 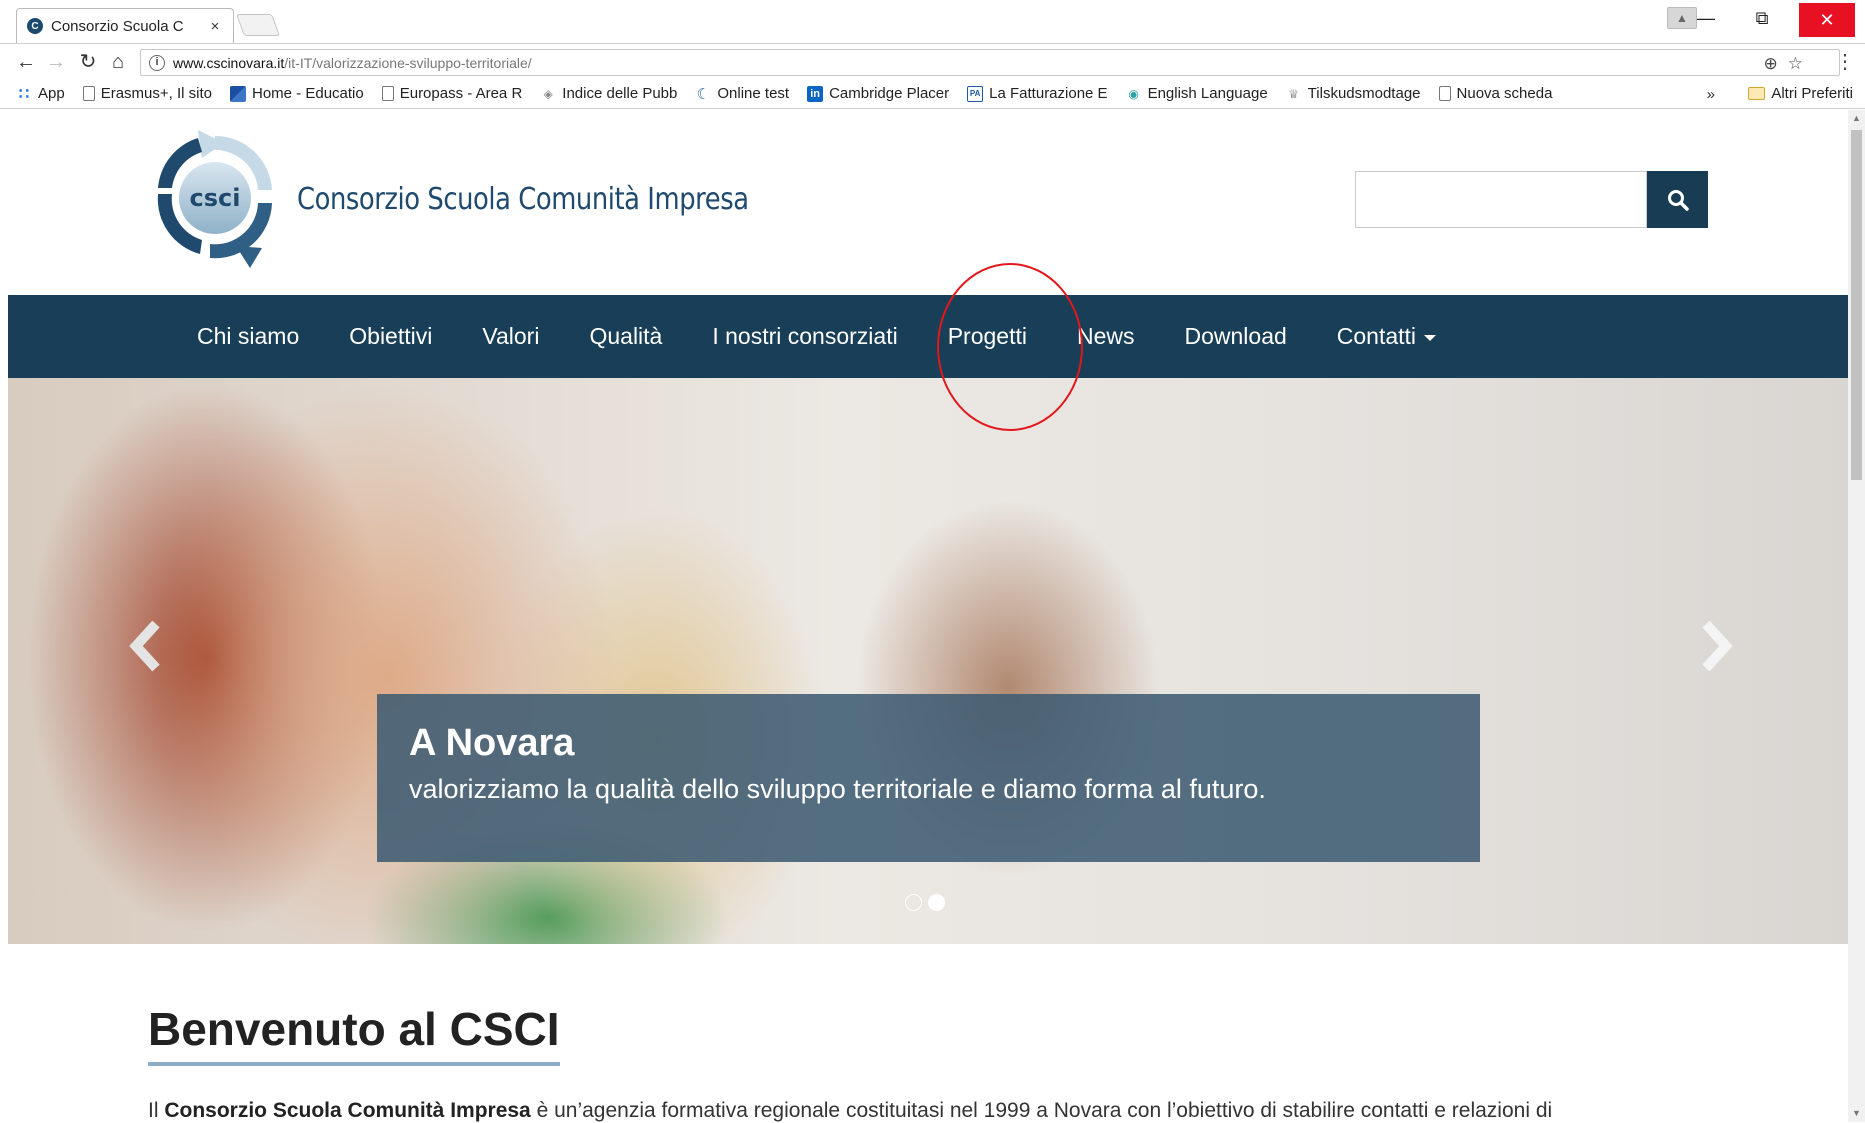 I want to click on nav-item-news: News, so click(x=1106, y=336).